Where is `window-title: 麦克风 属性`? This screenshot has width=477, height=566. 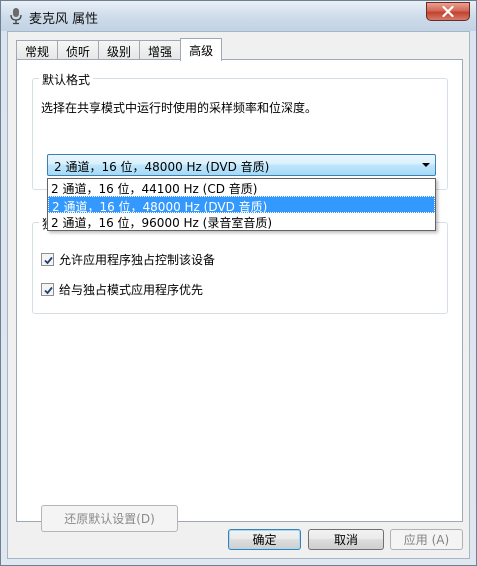
window-title: 麦克风 属性 is located at coordinates (64, 19).